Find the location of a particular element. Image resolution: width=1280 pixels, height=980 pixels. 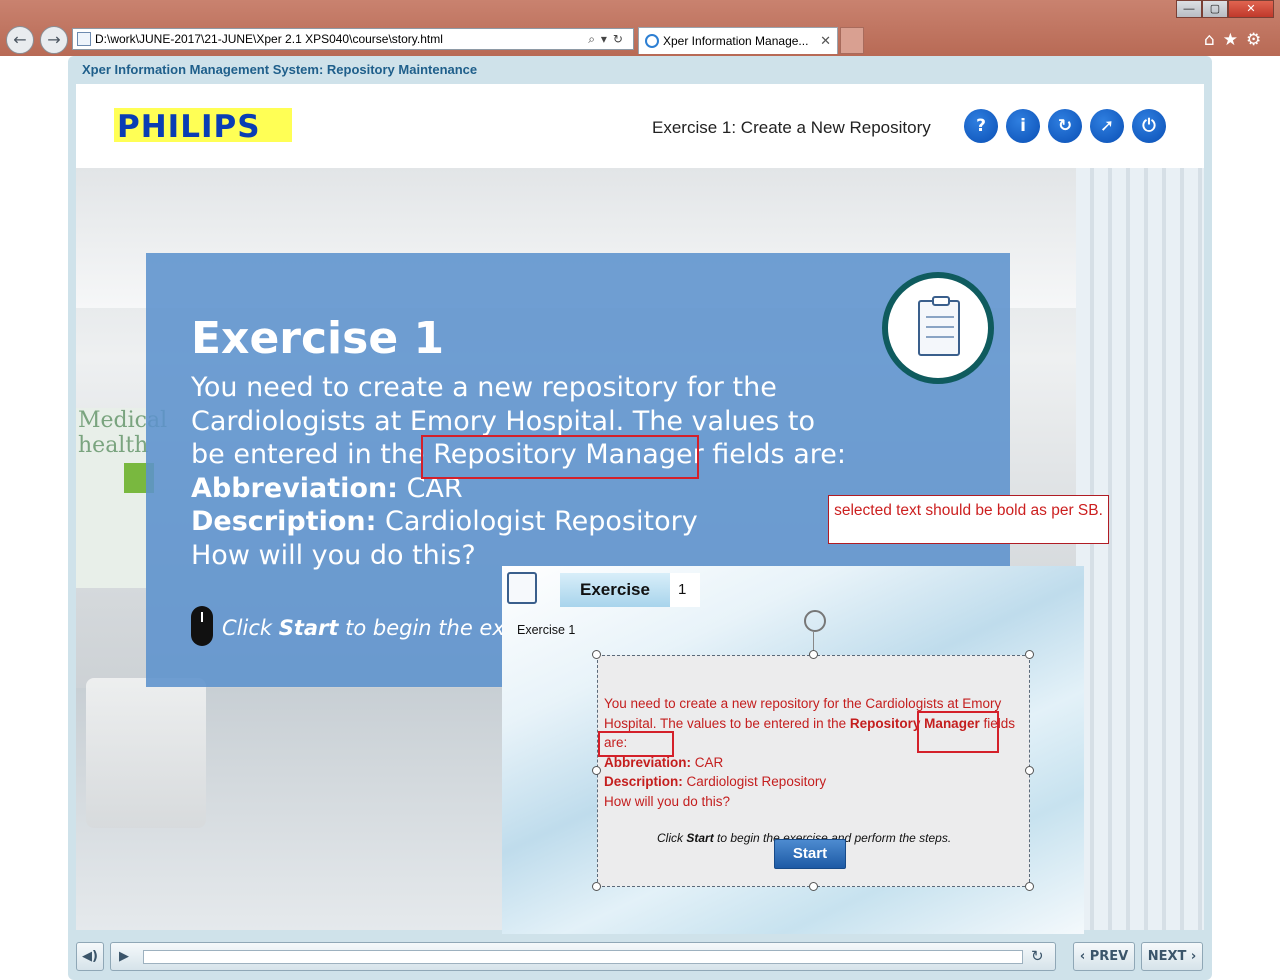

inset-click-prefix: Click is located at coordinates (672, 838).